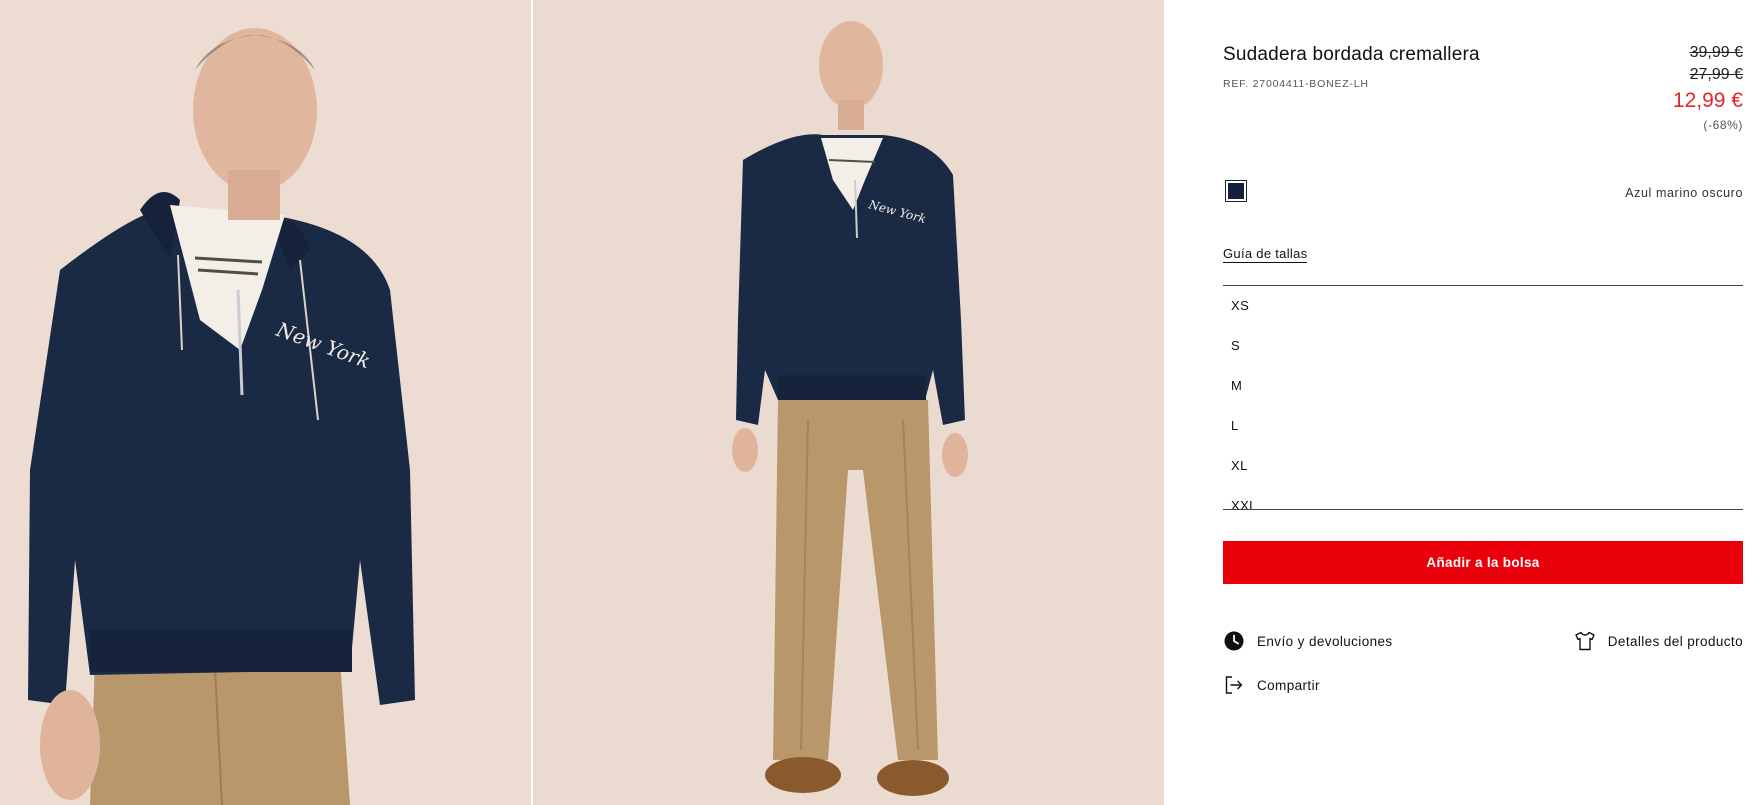 The width and height of the screenshot is (1753, 805). Describe the element at coordinates (1234, 641) in the screenshot. I see `clock-icon` at that location.